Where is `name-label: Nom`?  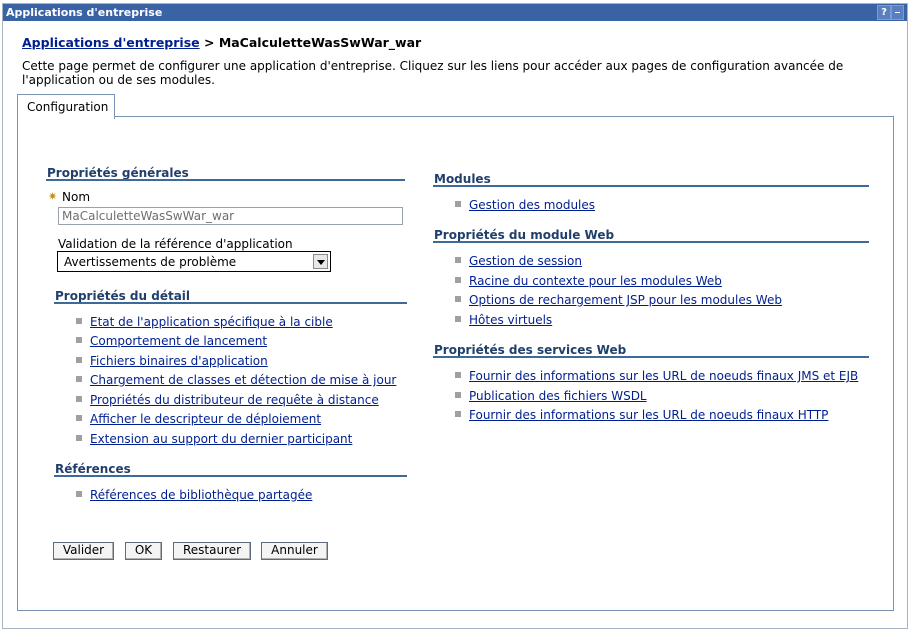
name-label: Nom is located at coordinates (76, 197).